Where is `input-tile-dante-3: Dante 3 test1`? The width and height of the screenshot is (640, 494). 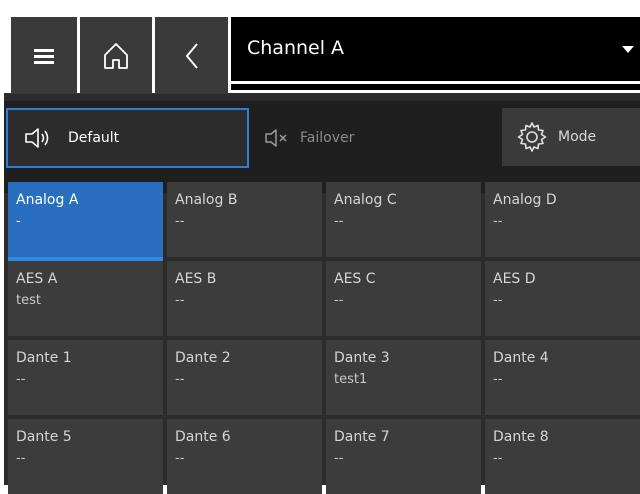
input-tile-dante-3: Dante 3 test1 is located at coordinates (403, 377).